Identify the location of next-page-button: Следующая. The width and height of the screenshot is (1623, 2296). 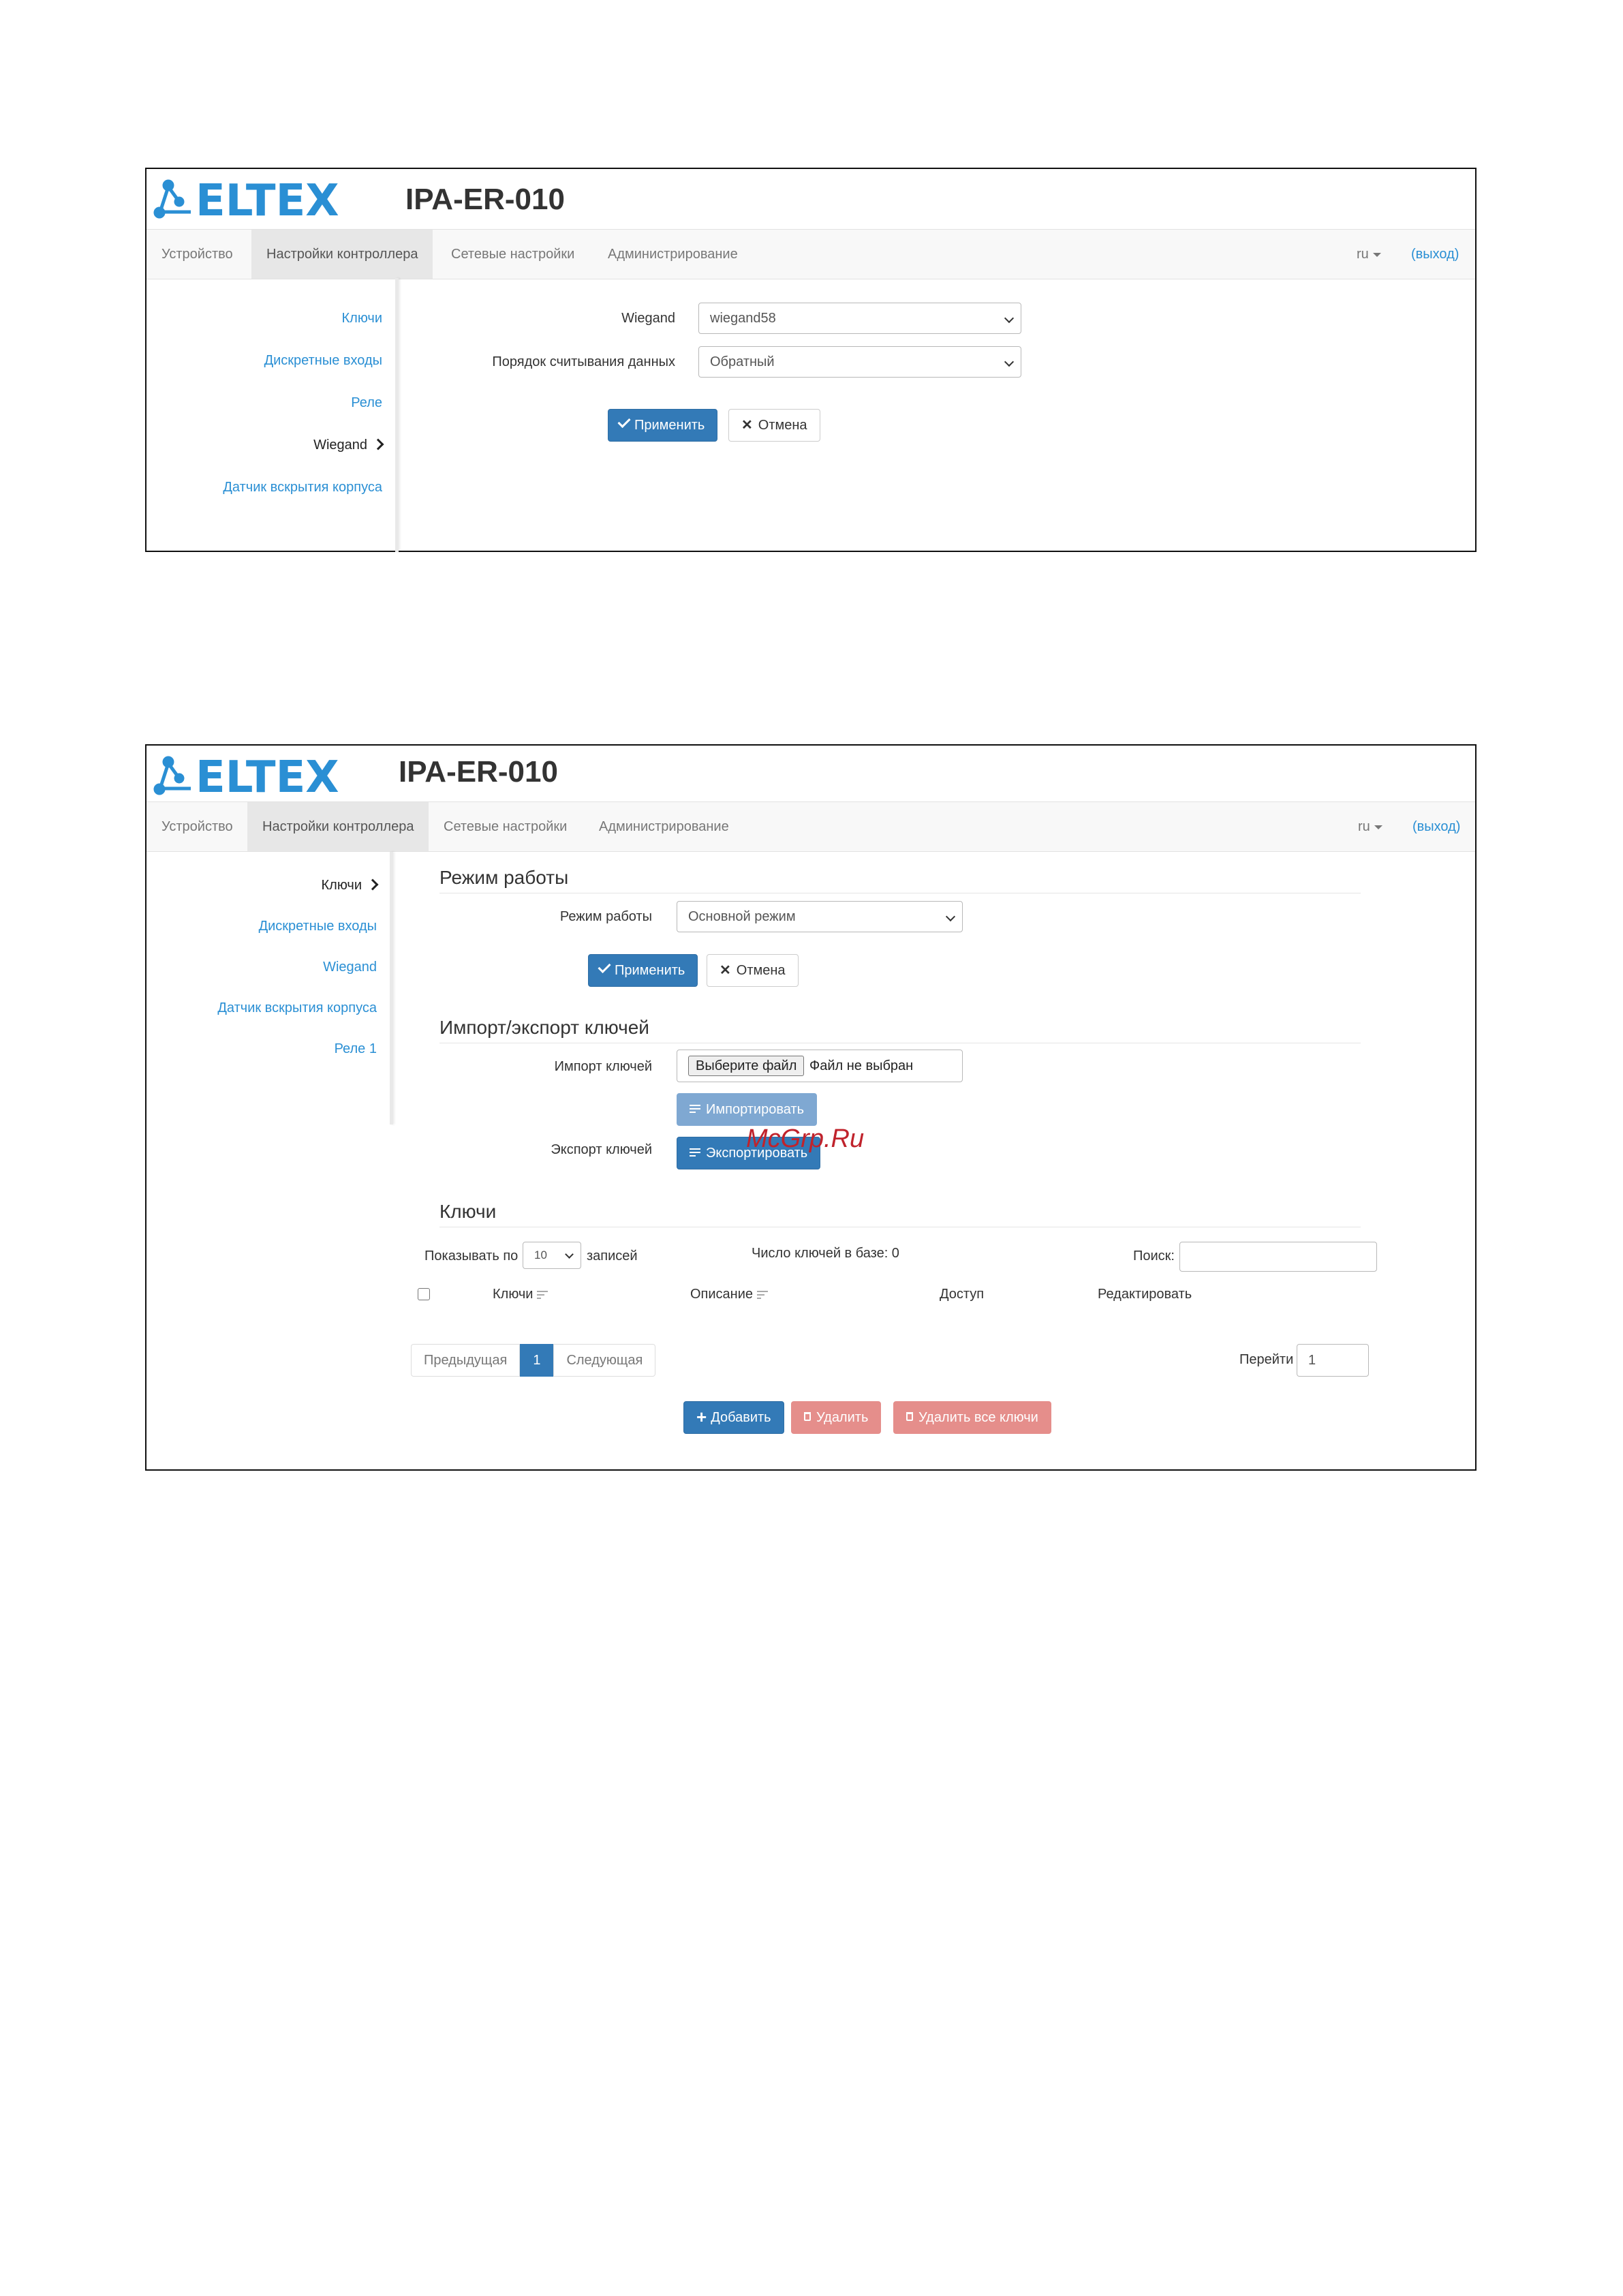
(604, 1361).